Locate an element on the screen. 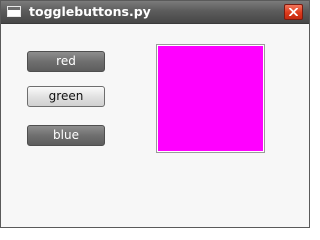 The width and height of the screenshot is (320, 240). color-swatch-fill is located at coordinates (210, 98).